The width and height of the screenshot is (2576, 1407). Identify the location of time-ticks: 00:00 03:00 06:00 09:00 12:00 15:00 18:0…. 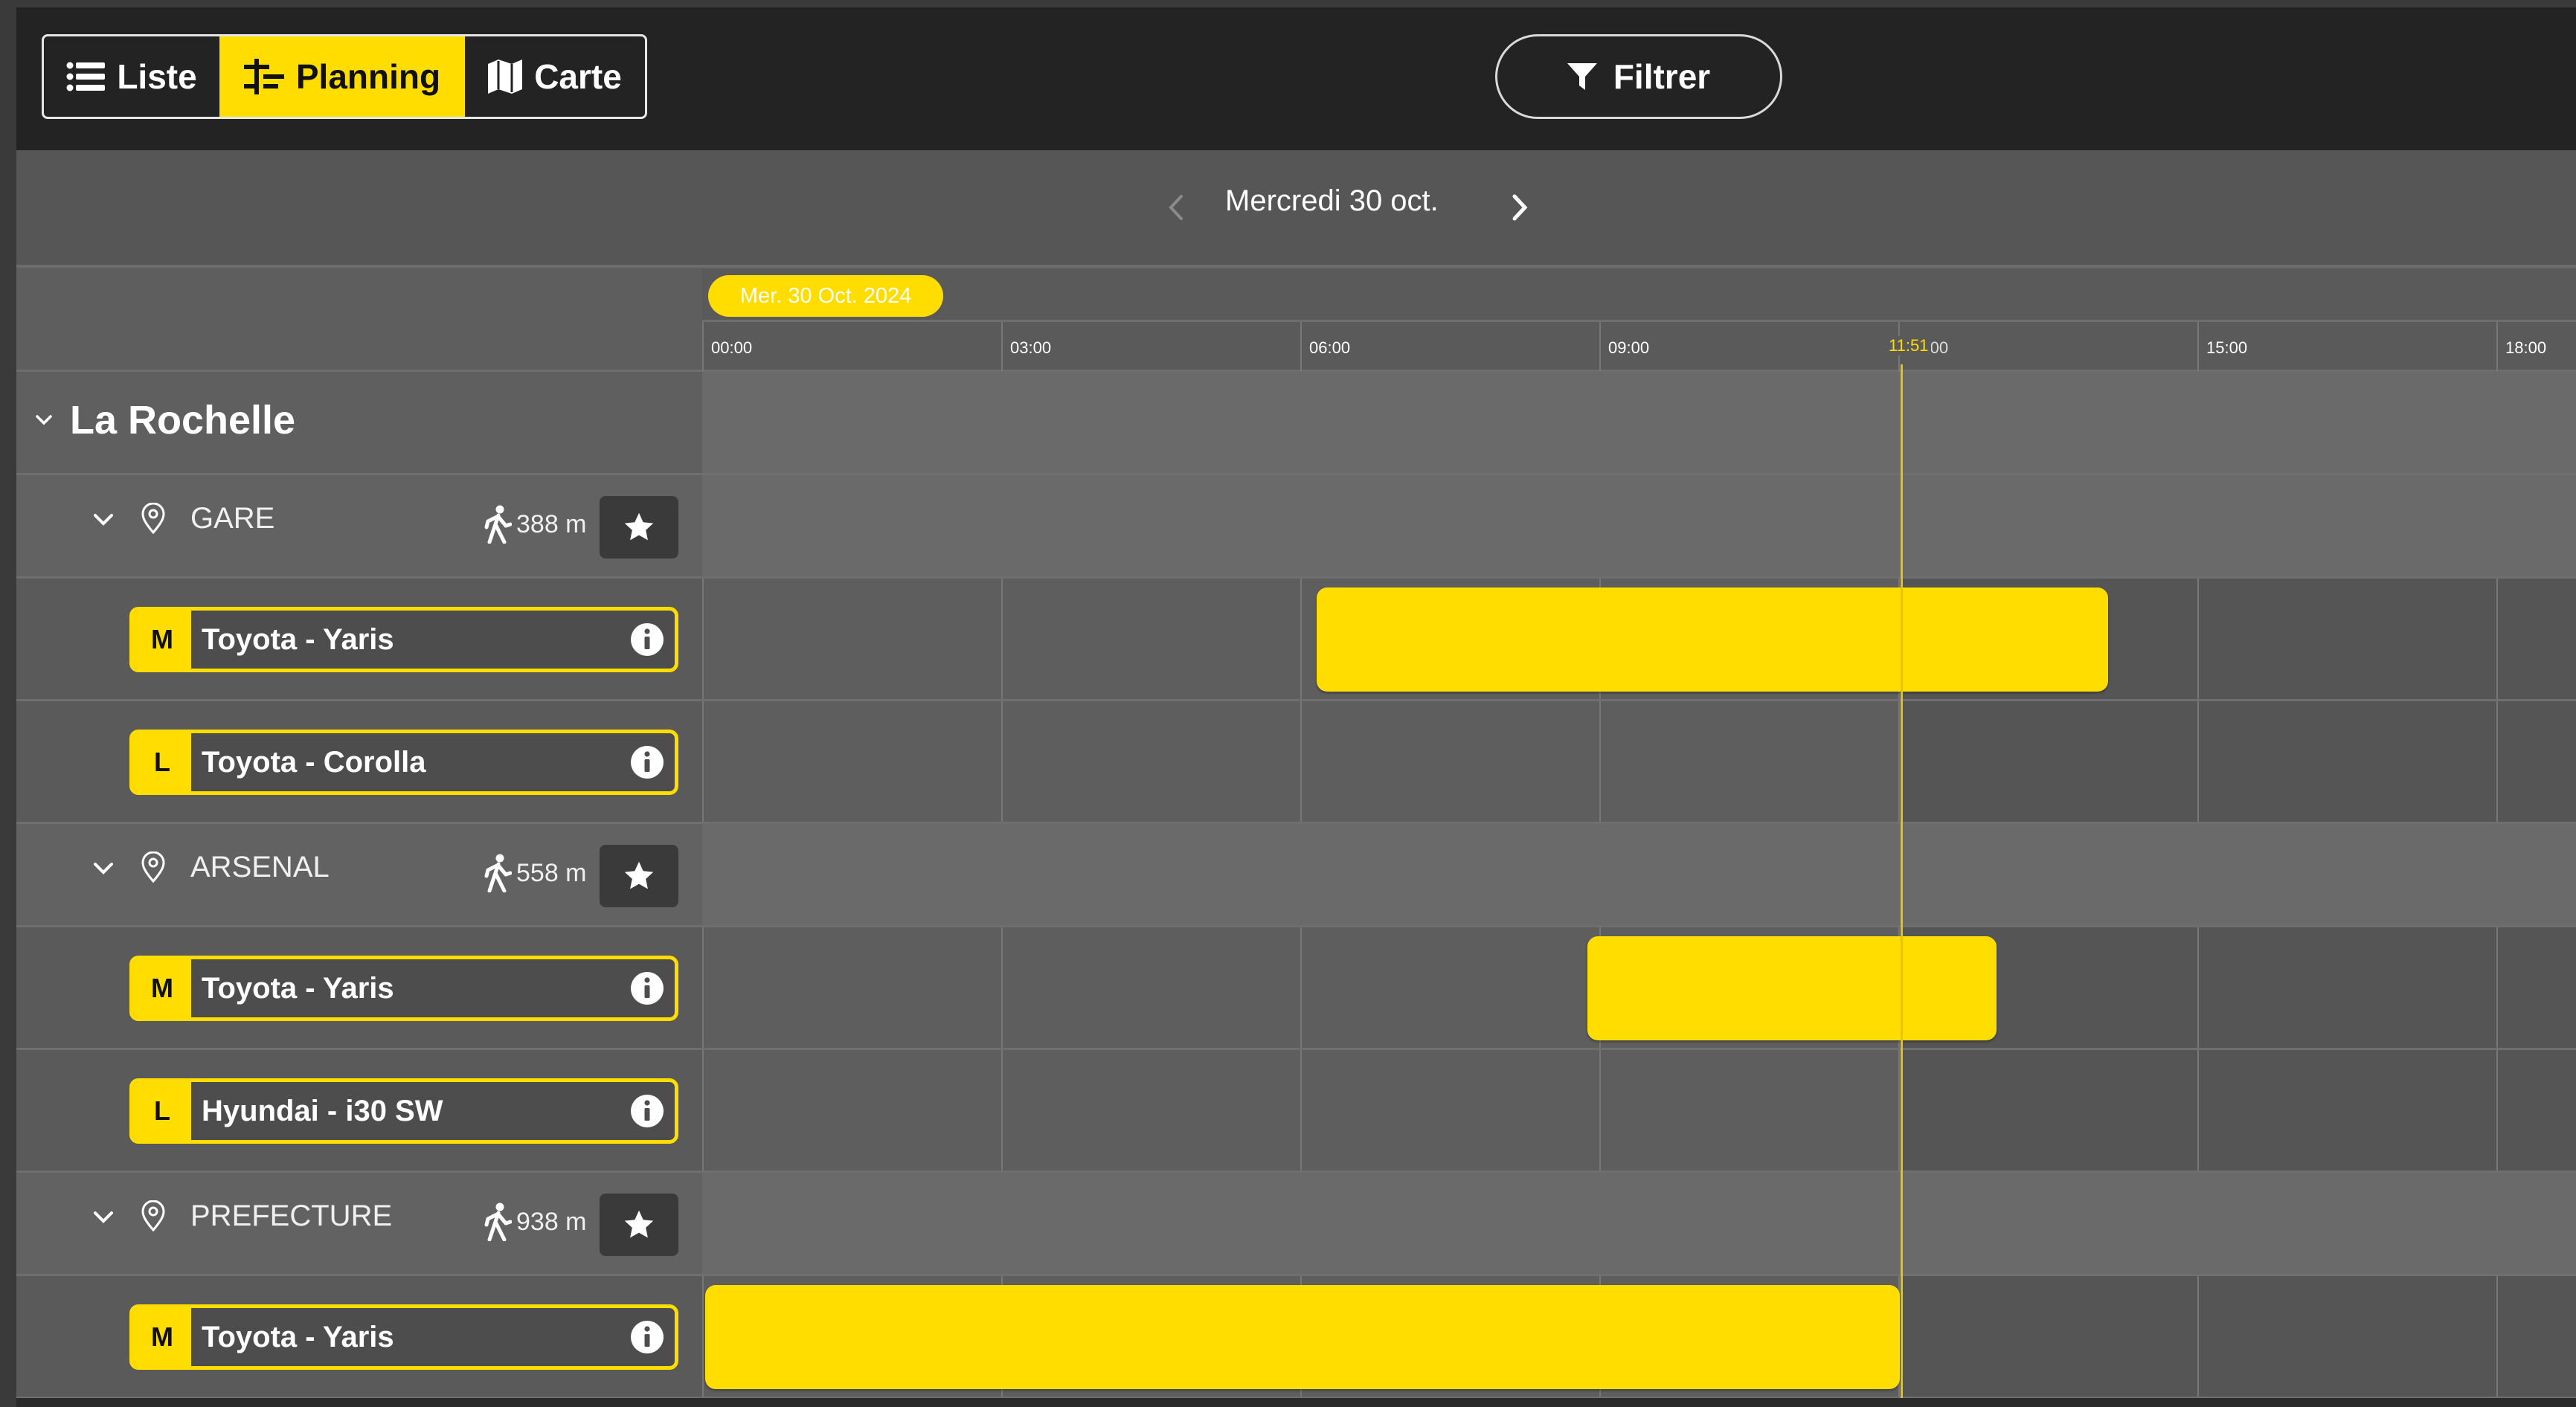
(1639, 347).